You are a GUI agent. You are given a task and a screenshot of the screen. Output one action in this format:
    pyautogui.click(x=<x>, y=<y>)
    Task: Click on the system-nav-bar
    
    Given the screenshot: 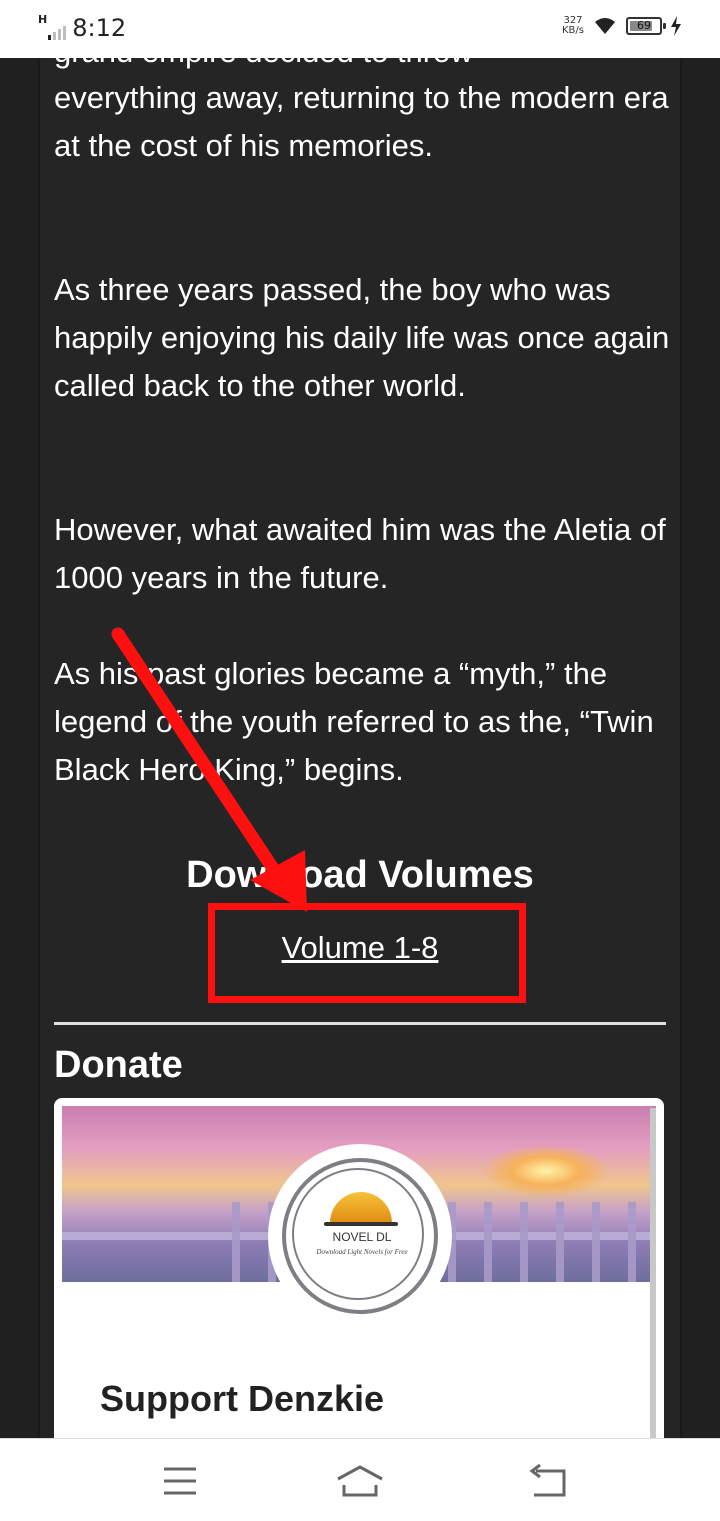 What is the action you would take?
    pyautogui.click(x=360, y=1479)
    